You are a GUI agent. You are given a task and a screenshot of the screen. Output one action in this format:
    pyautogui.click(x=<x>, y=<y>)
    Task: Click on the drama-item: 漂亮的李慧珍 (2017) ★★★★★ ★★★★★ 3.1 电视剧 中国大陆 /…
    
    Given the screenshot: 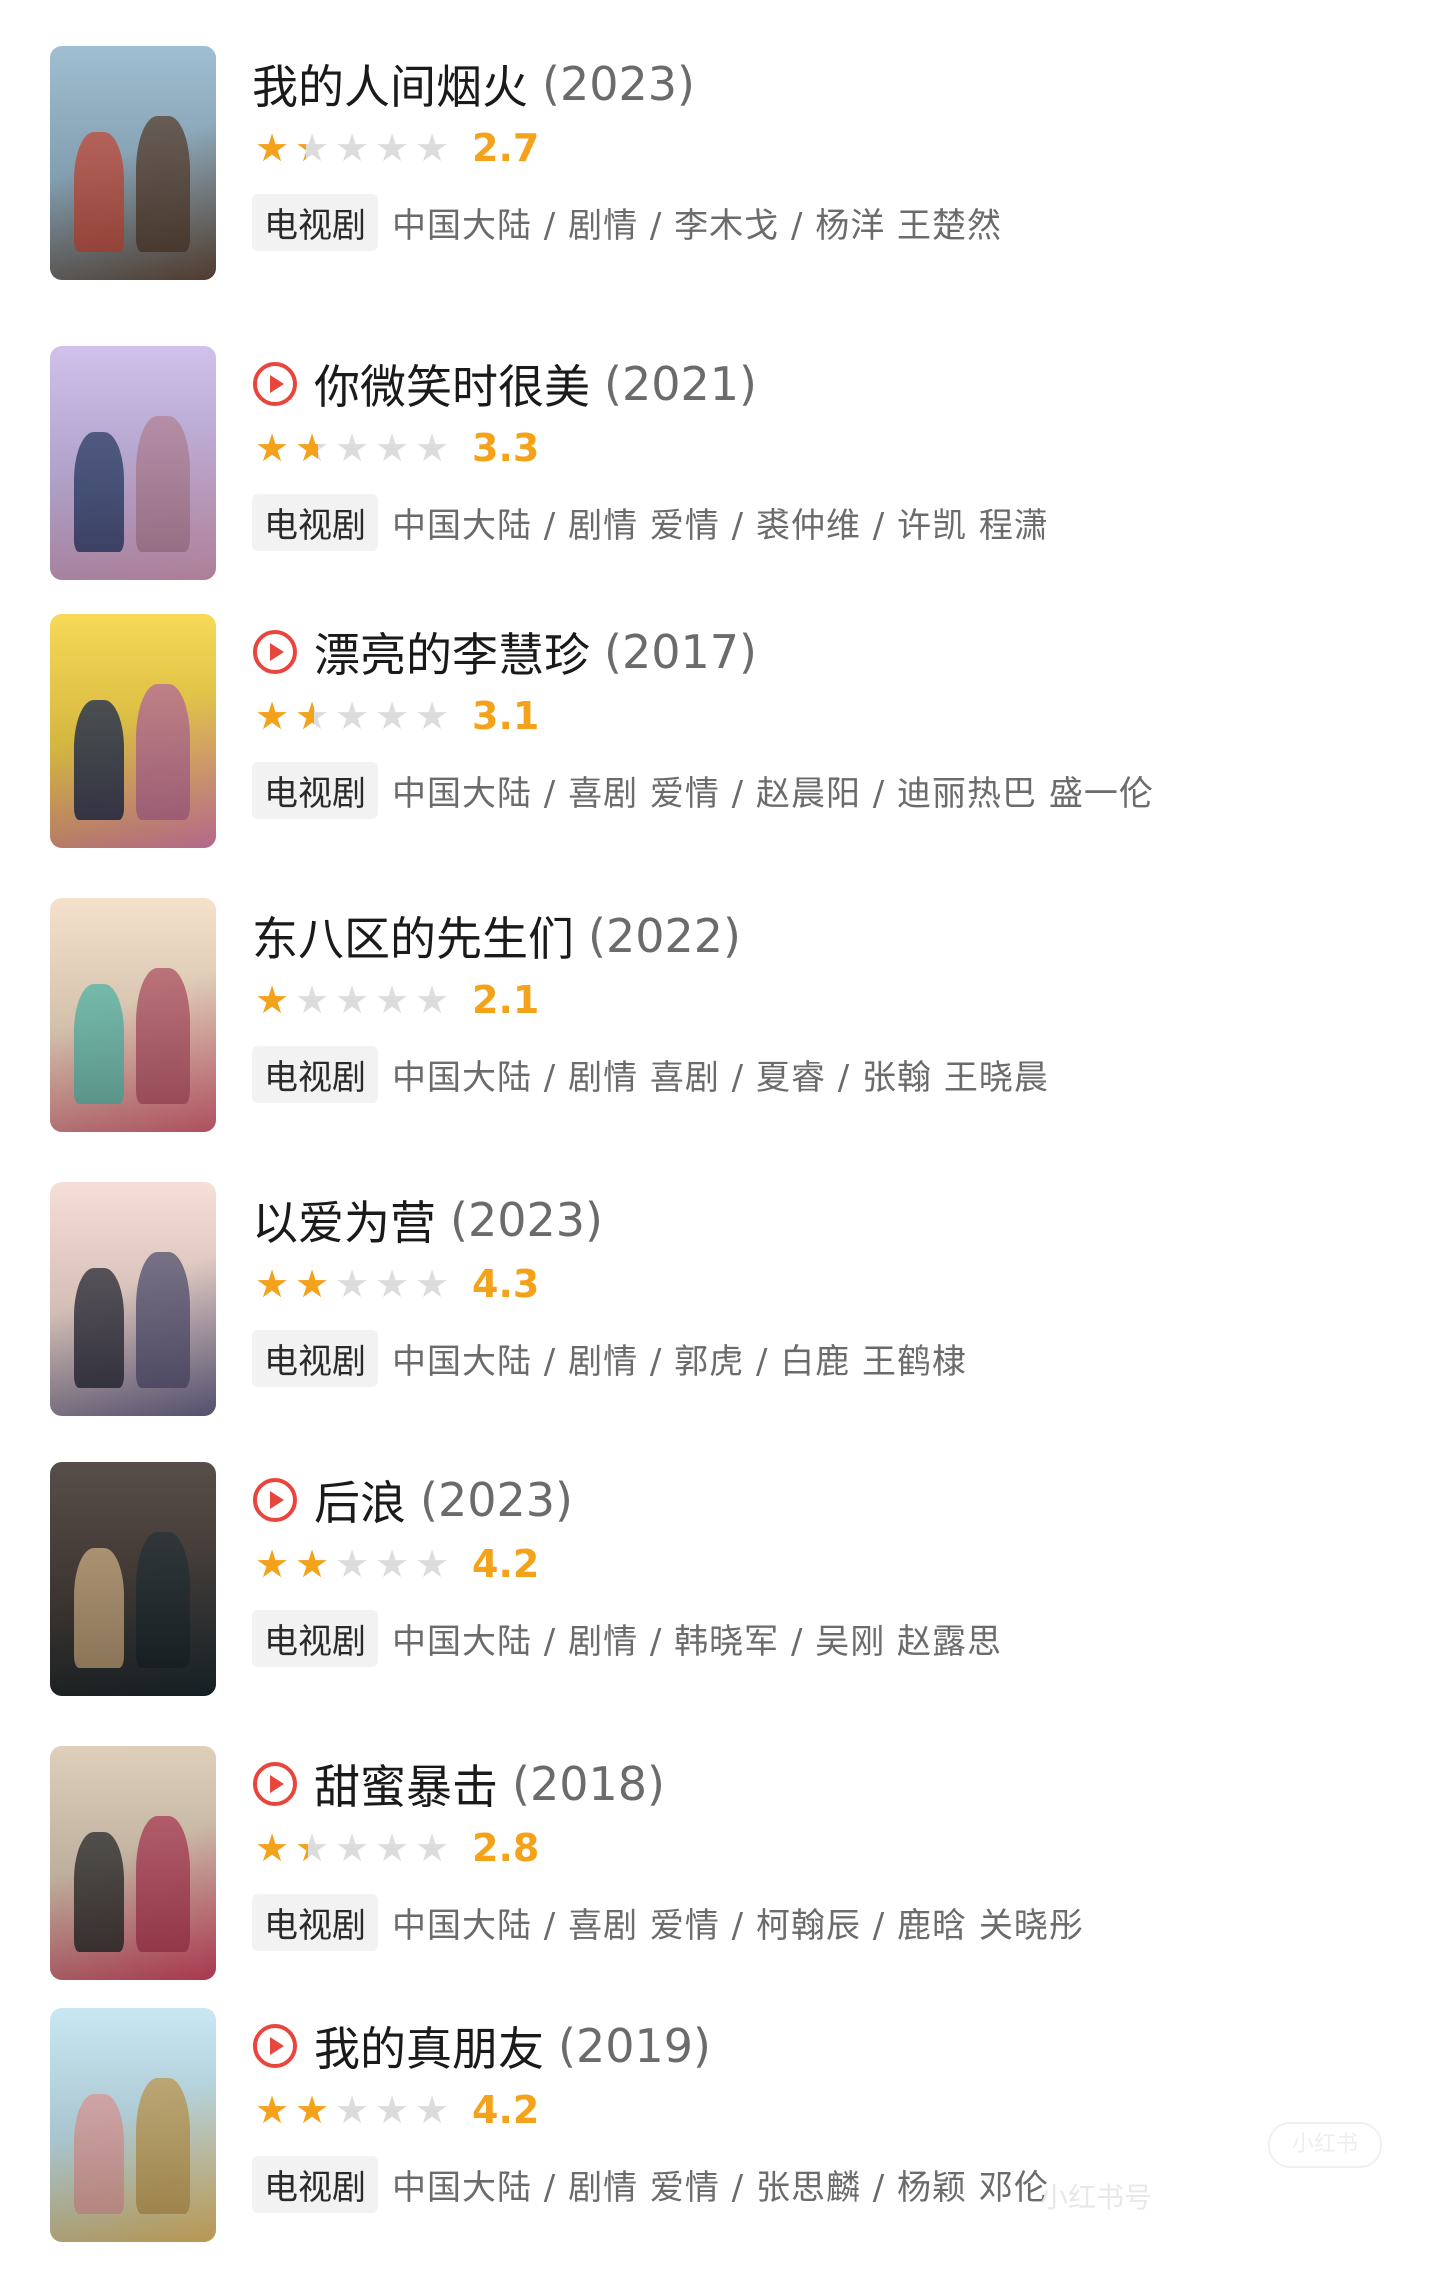 What is the action you would take?
    pyautogui.click(x=720, y=734)
    